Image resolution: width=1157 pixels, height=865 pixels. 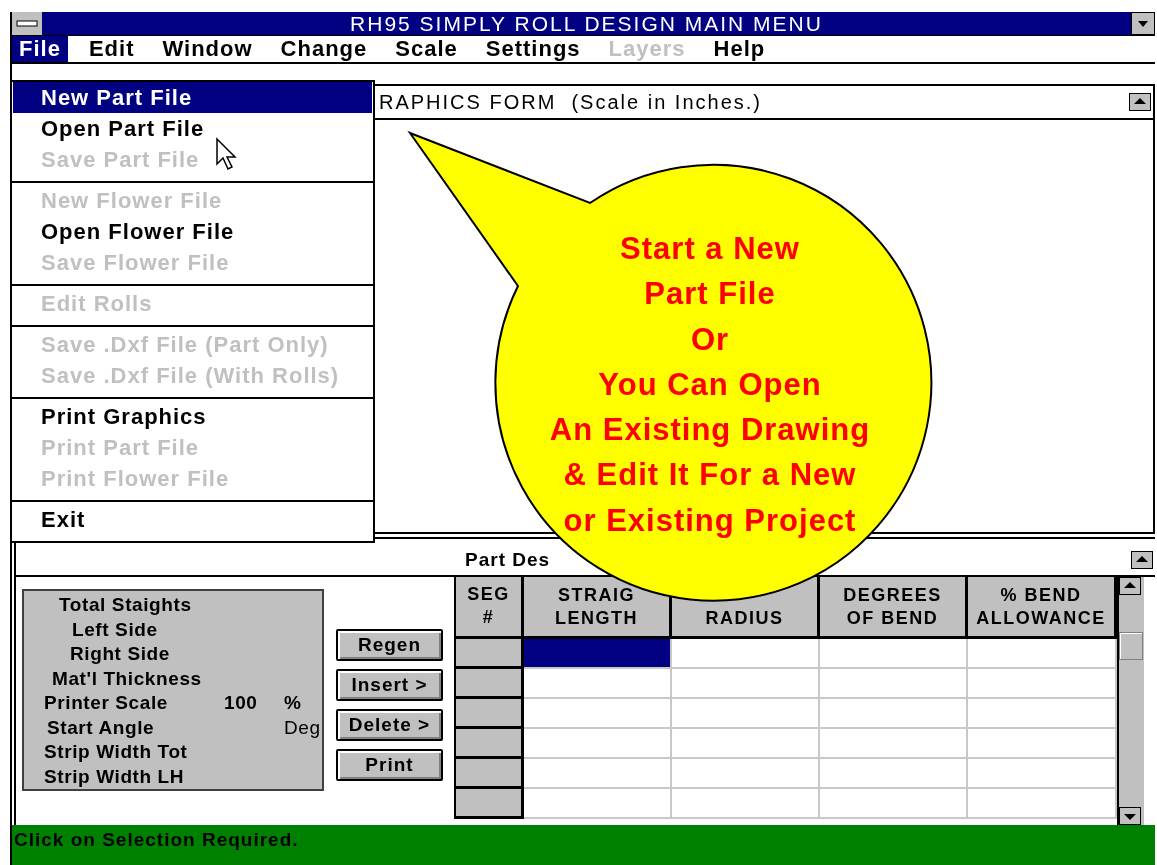 What do you see at coordinates (241, 703) in the screenshot?
I see `field-value: 100` at bounding box center [241, 703].